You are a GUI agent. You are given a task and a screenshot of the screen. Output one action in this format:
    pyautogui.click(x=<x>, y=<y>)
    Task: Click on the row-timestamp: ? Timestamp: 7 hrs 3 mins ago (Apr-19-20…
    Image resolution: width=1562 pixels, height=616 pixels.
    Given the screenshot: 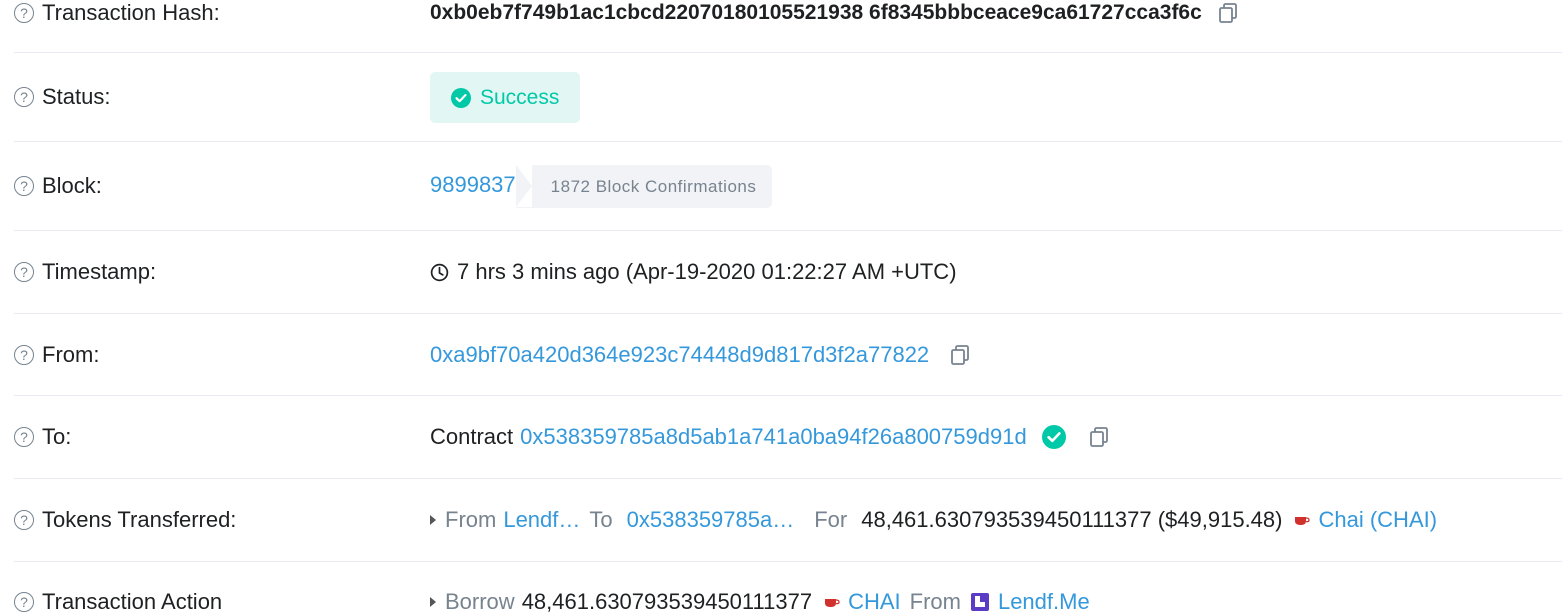 What is the action you would take?
    pyautogui.click(x=788, y=272)
    